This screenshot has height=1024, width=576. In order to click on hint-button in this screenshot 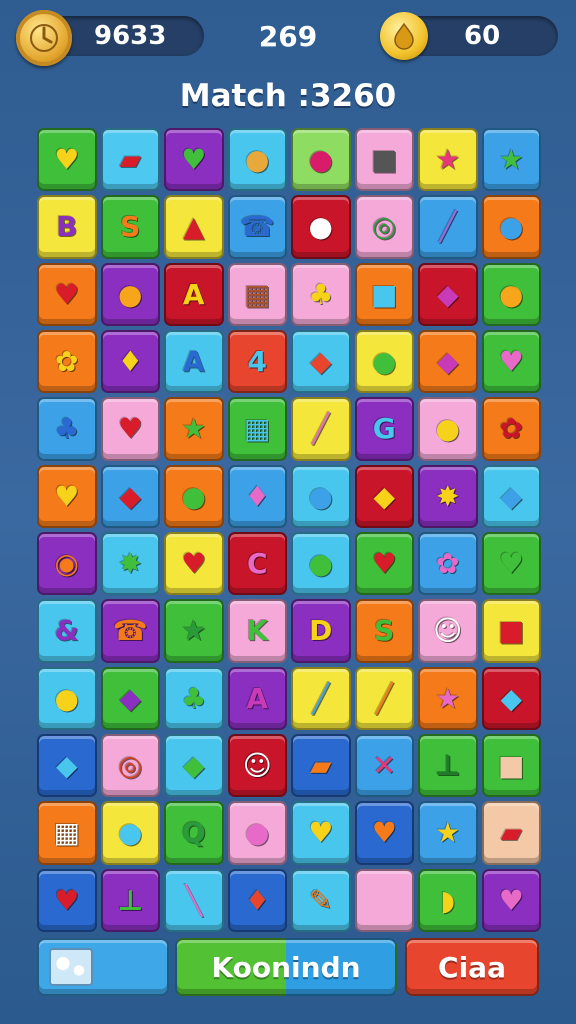, I will do `click(103, 967)`.